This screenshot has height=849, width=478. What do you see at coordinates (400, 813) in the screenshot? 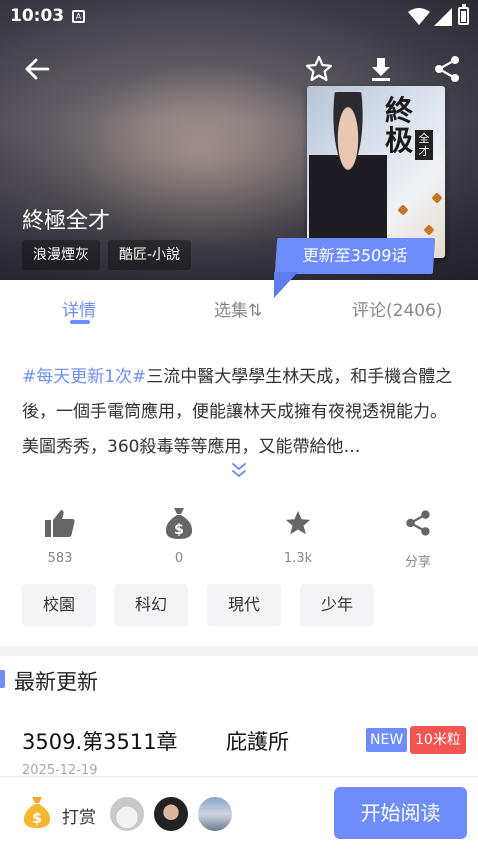
I see `start-reading-button: 开始阅读` at bounding box center [400, 813].